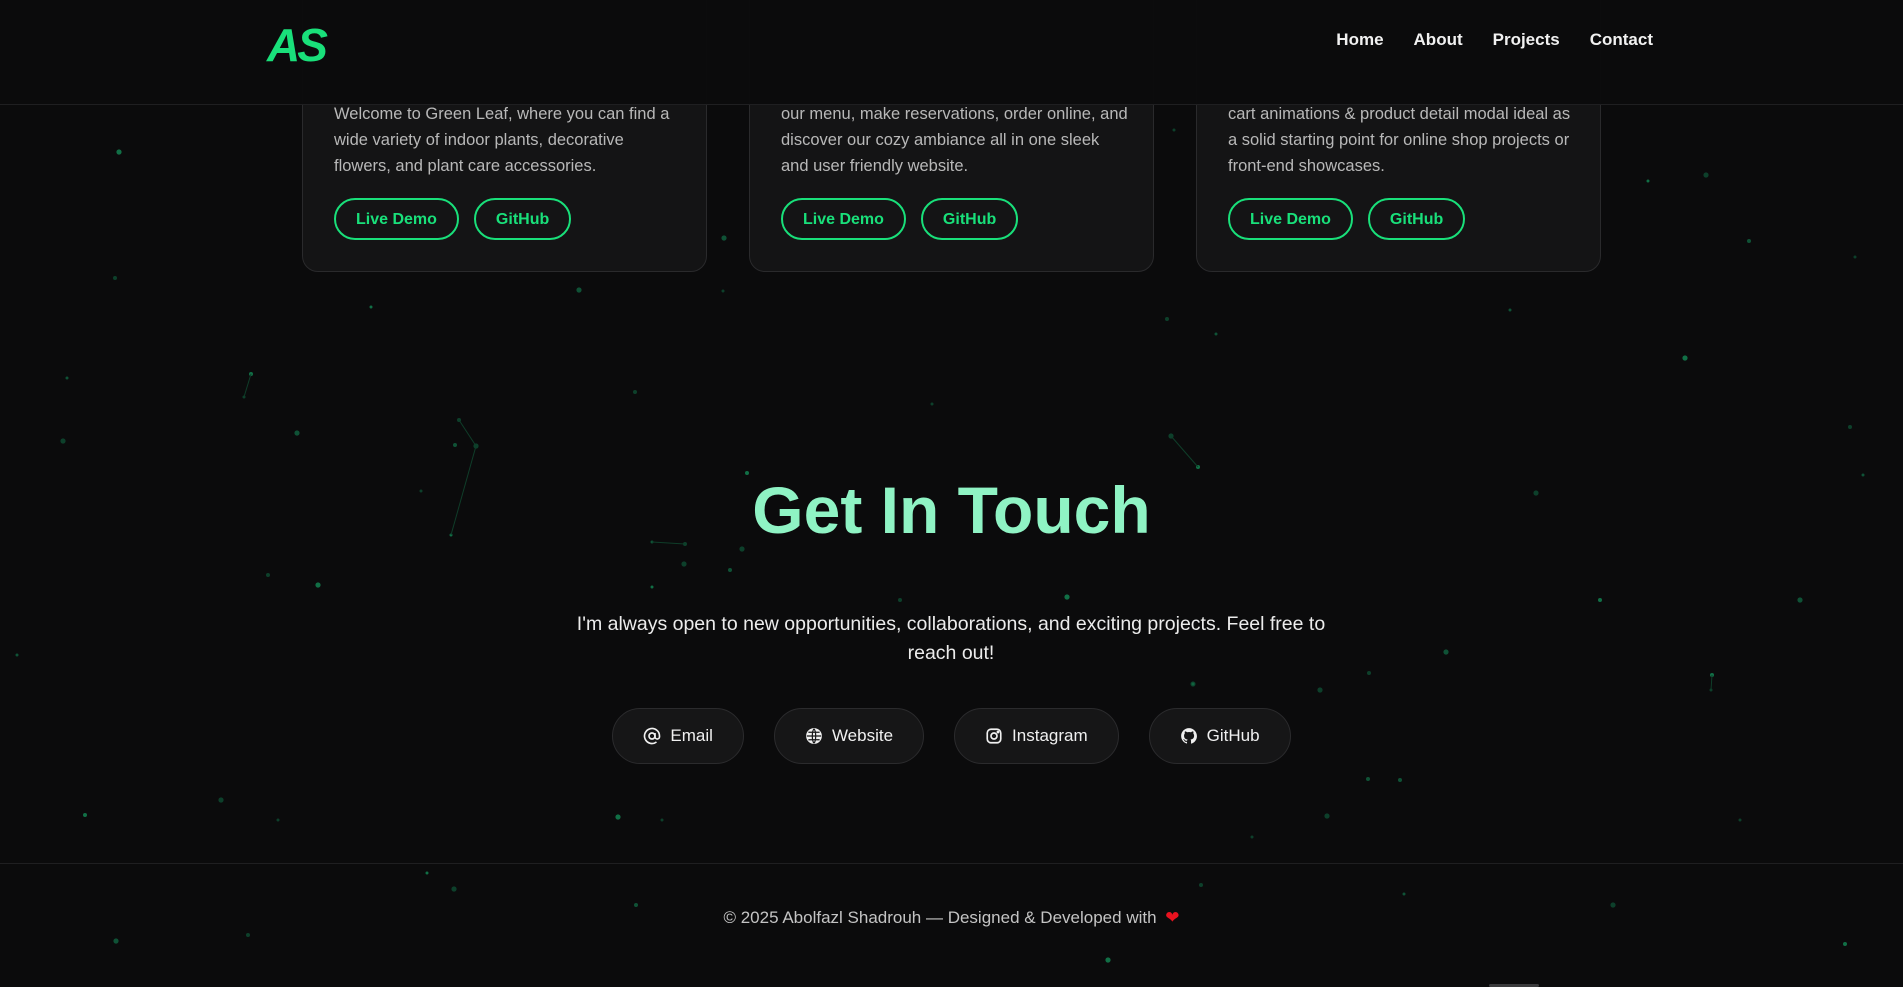  I want to click on nav-about-link: About, so click(1438, 40).